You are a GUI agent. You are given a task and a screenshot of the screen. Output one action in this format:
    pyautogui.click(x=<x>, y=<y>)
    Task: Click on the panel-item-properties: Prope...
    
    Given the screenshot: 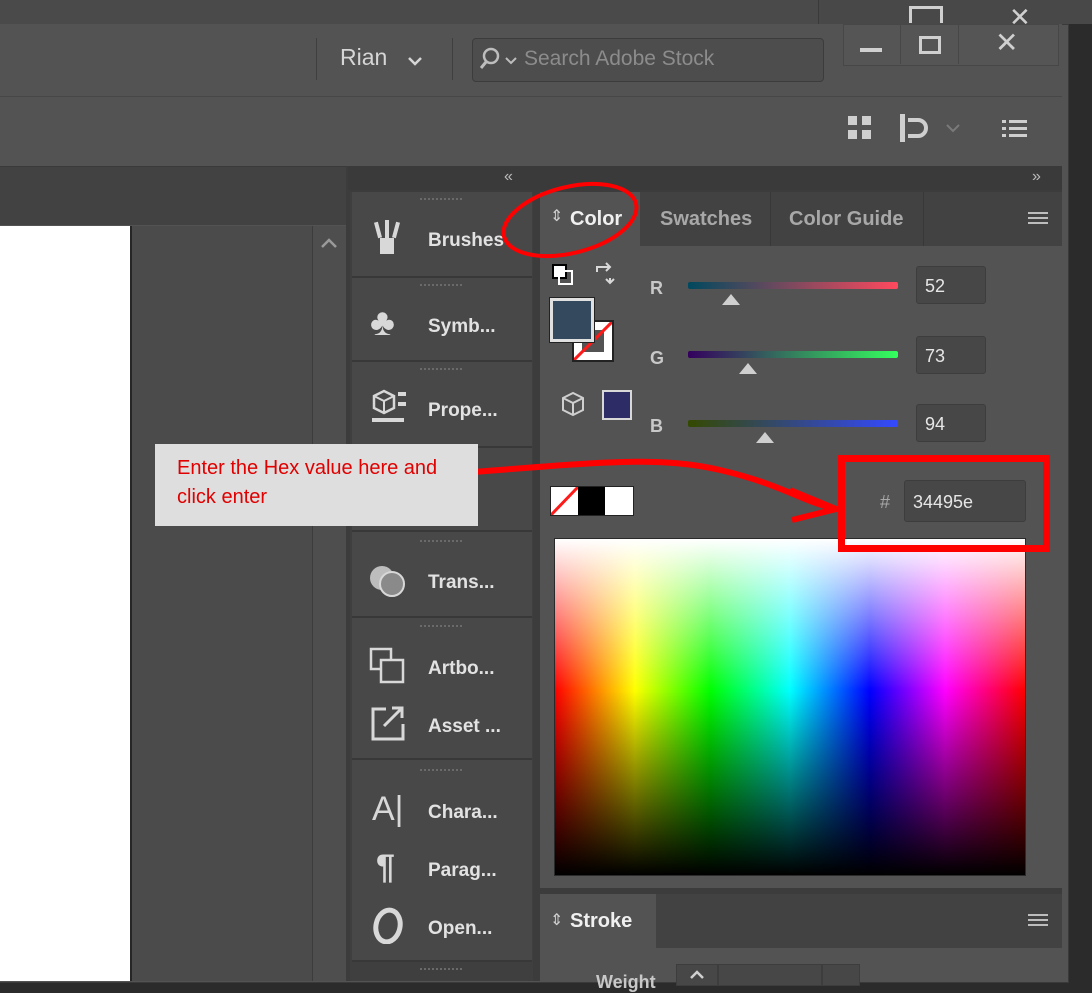 What is the action you would take?
    pyautogui.click(x=450, y=410)
    